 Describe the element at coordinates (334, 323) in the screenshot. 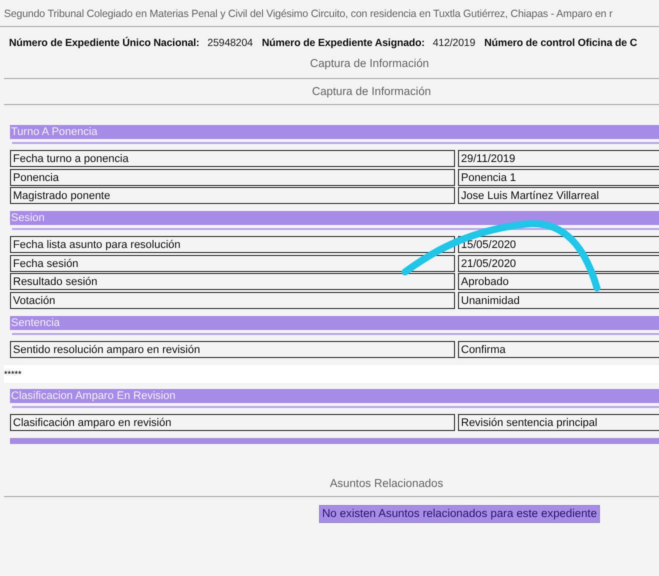

I see `section-header: Sentencia` at that location.